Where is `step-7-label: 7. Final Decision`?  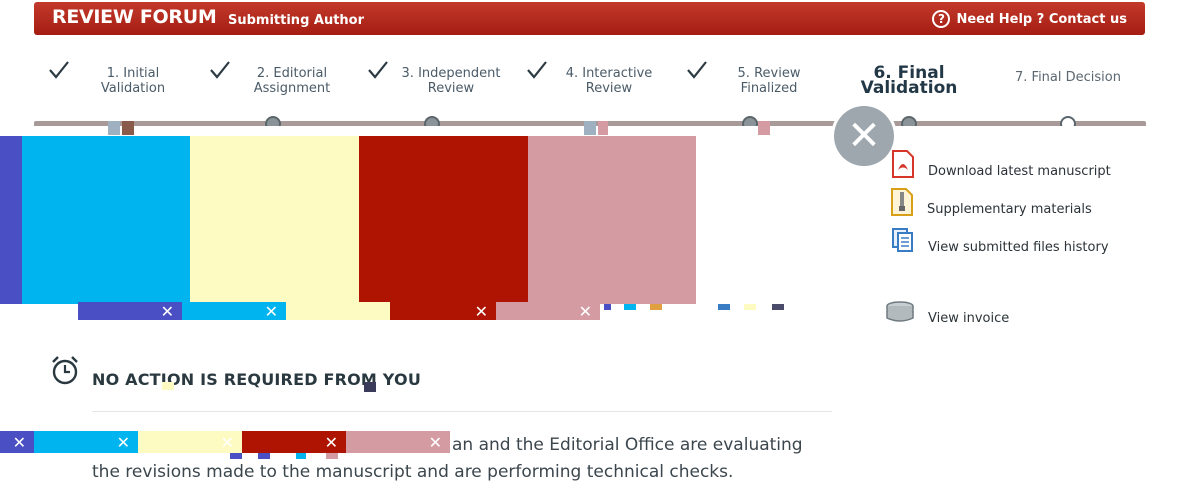
step-7-label: 7. Final Decision is located at coordinates (1068, 77).